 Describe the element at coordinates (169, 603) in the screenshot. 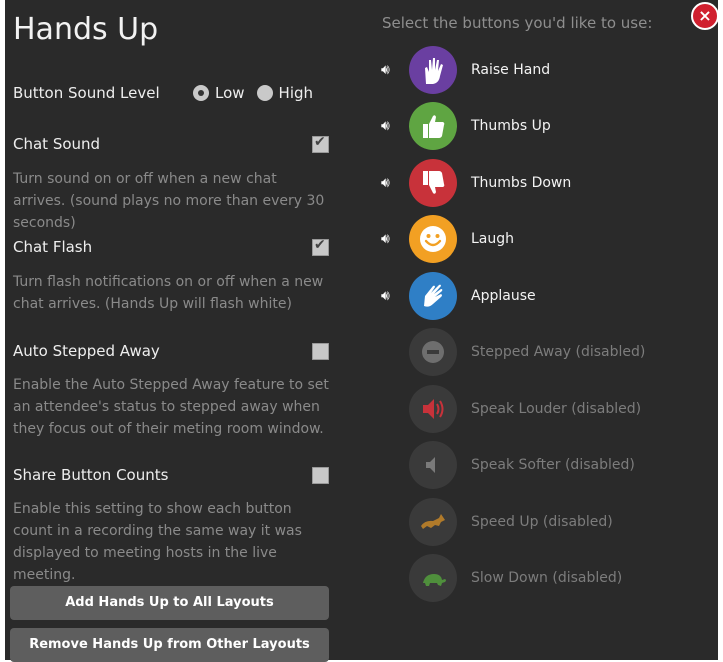

I see `add-to-all-layouts-button: Add Hands Up to All Layouts` at that location.